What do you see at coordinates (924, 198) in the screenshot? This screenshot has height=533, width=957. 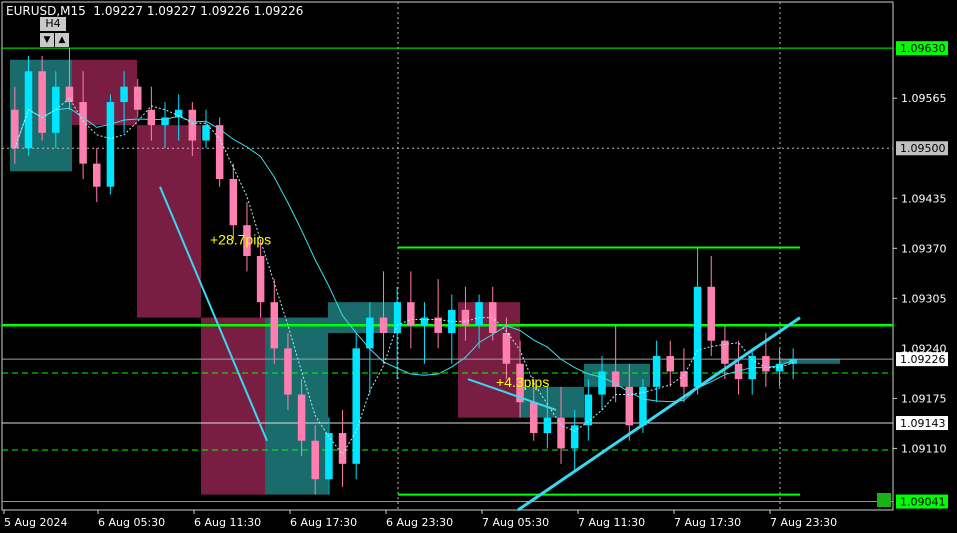 I see `y-tick-label: 1.09435` at bounding box center [924, 198].